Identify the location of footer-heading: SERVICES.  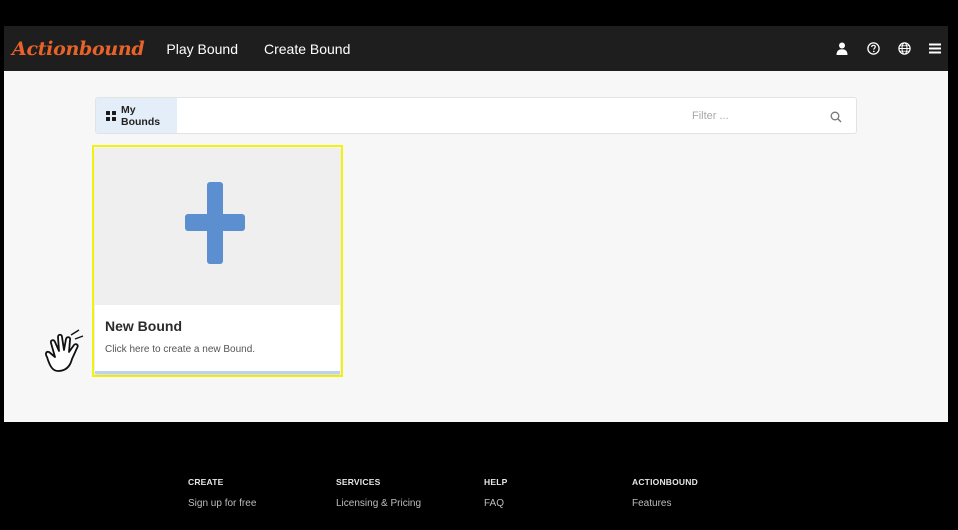
(358, 482).